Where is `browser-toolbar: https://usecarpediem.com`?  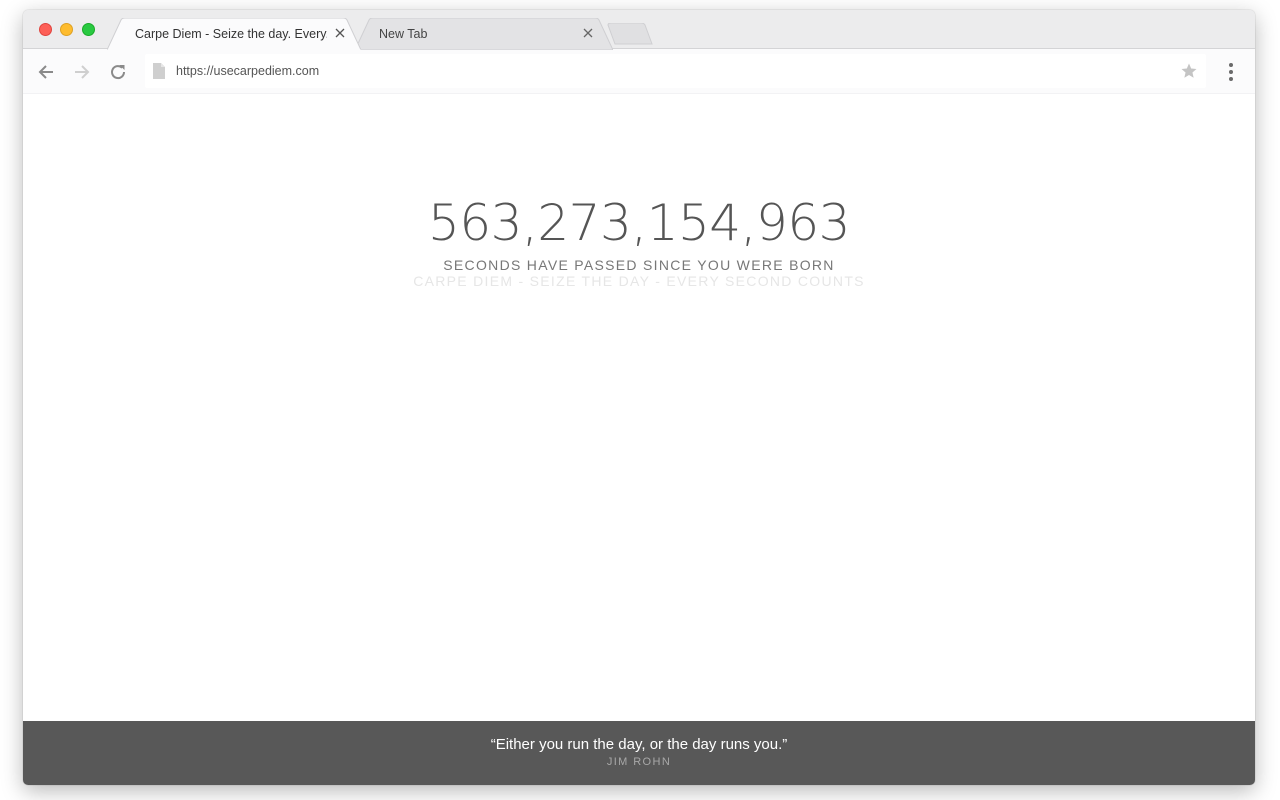 browser-toolbar: https://usecarpediem.com is located at coordinates (639, 71).